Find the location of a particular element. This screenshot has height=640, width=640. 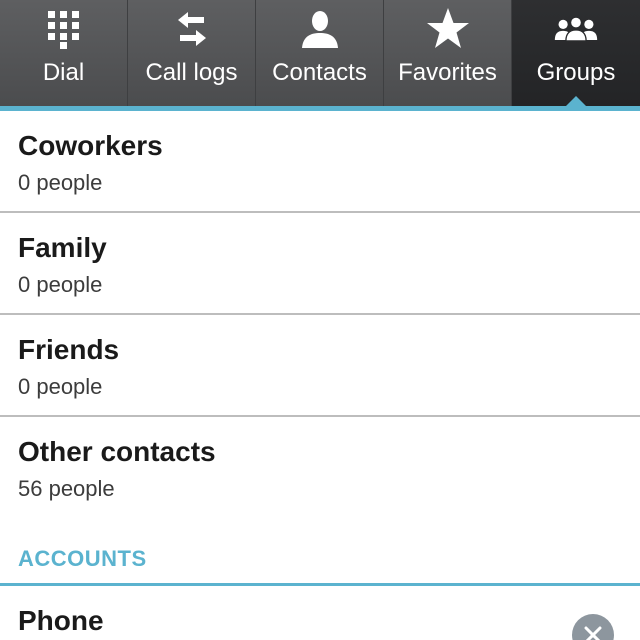

collapse-button is located at coordinates (593, 627).